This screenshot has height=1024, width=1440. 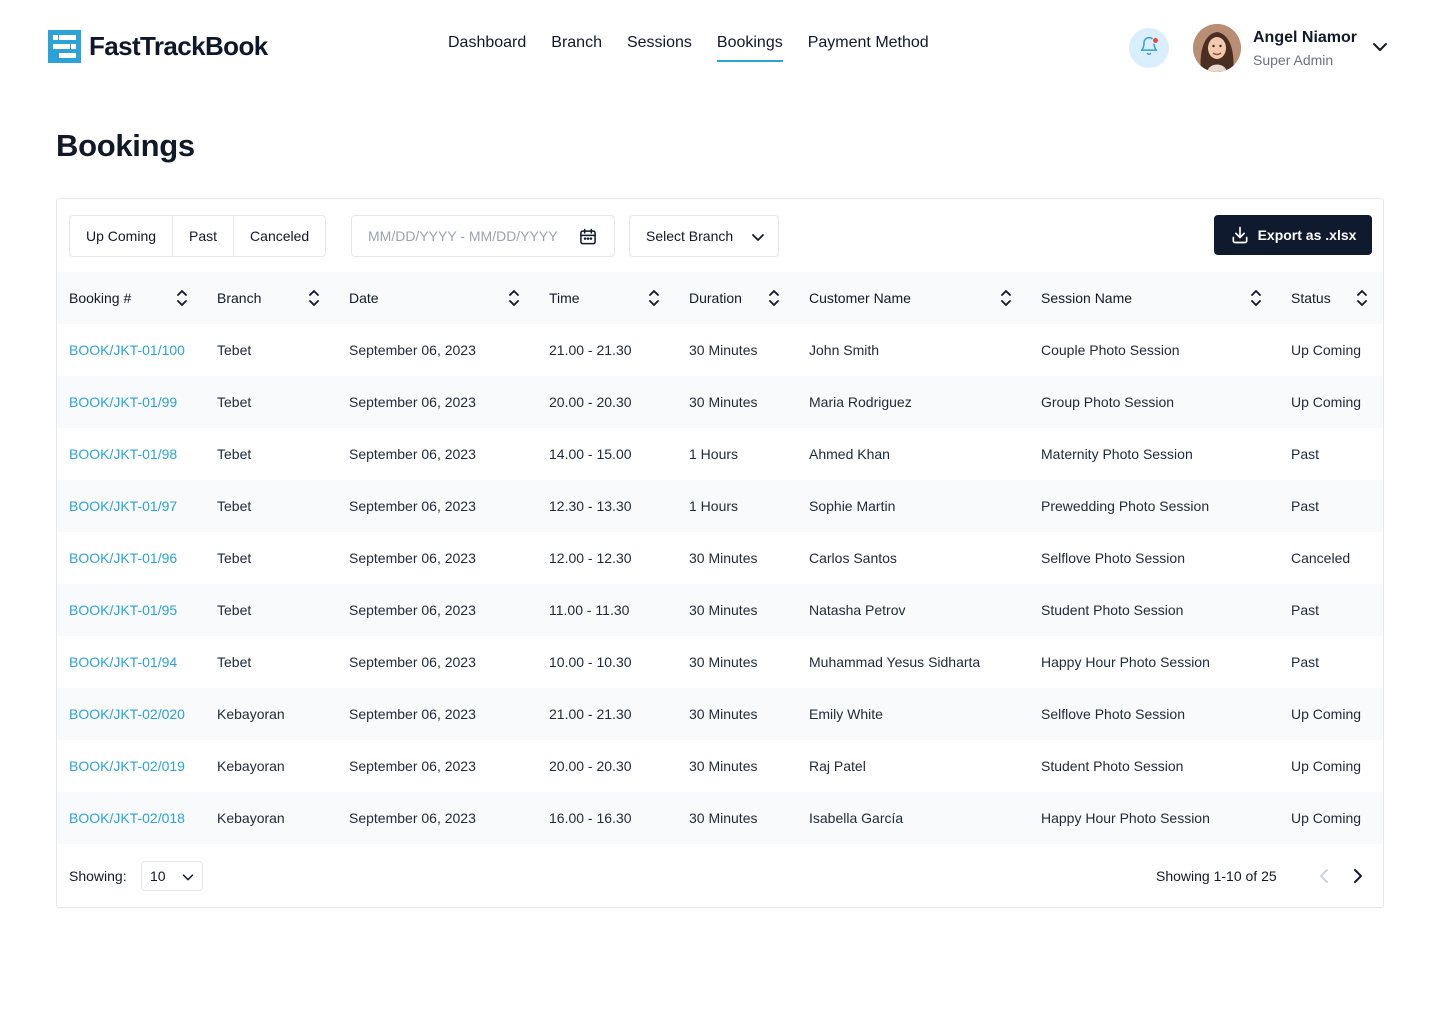 What do you see at coordinates (158, 46) in the screenshot?
I see `logo: FastTrackBook` at bounding box center [158, 46].